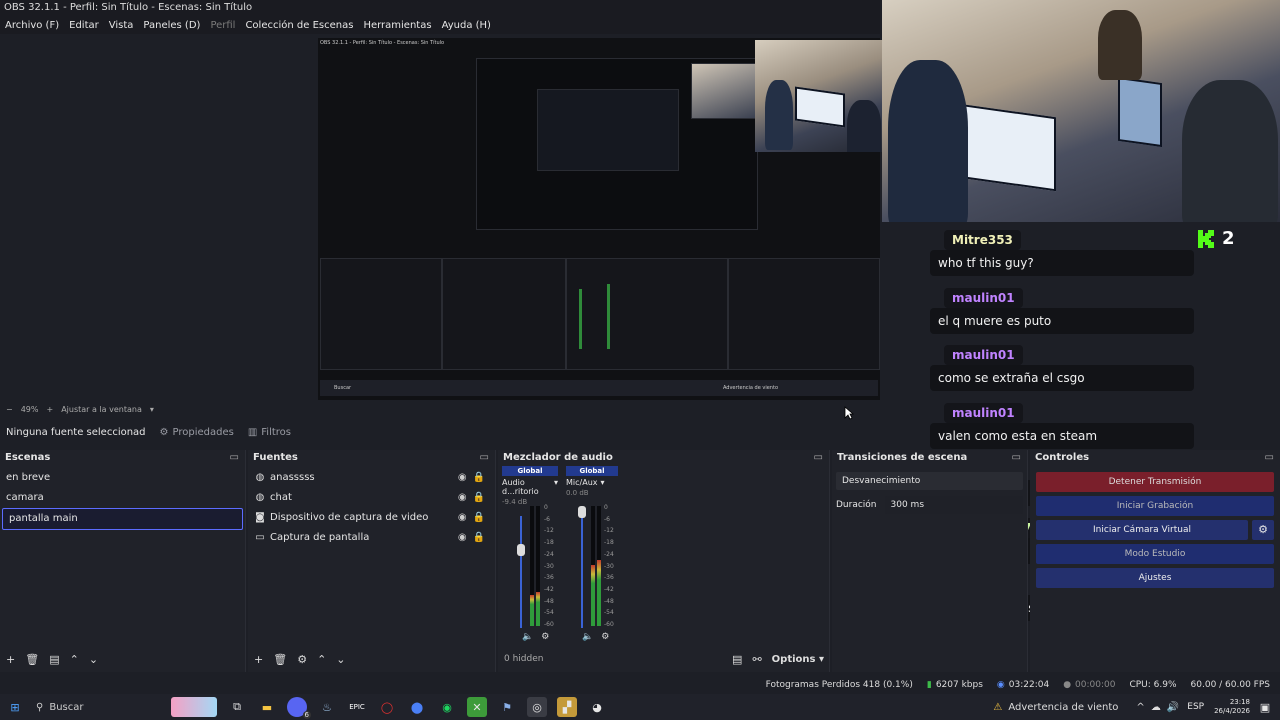 Image resolution: width=1280 pixels, height=720 pixels. Describe the element at coordinates (357, 707) in the screenshot. I see `epic-games-icon: EPIC` at that location.